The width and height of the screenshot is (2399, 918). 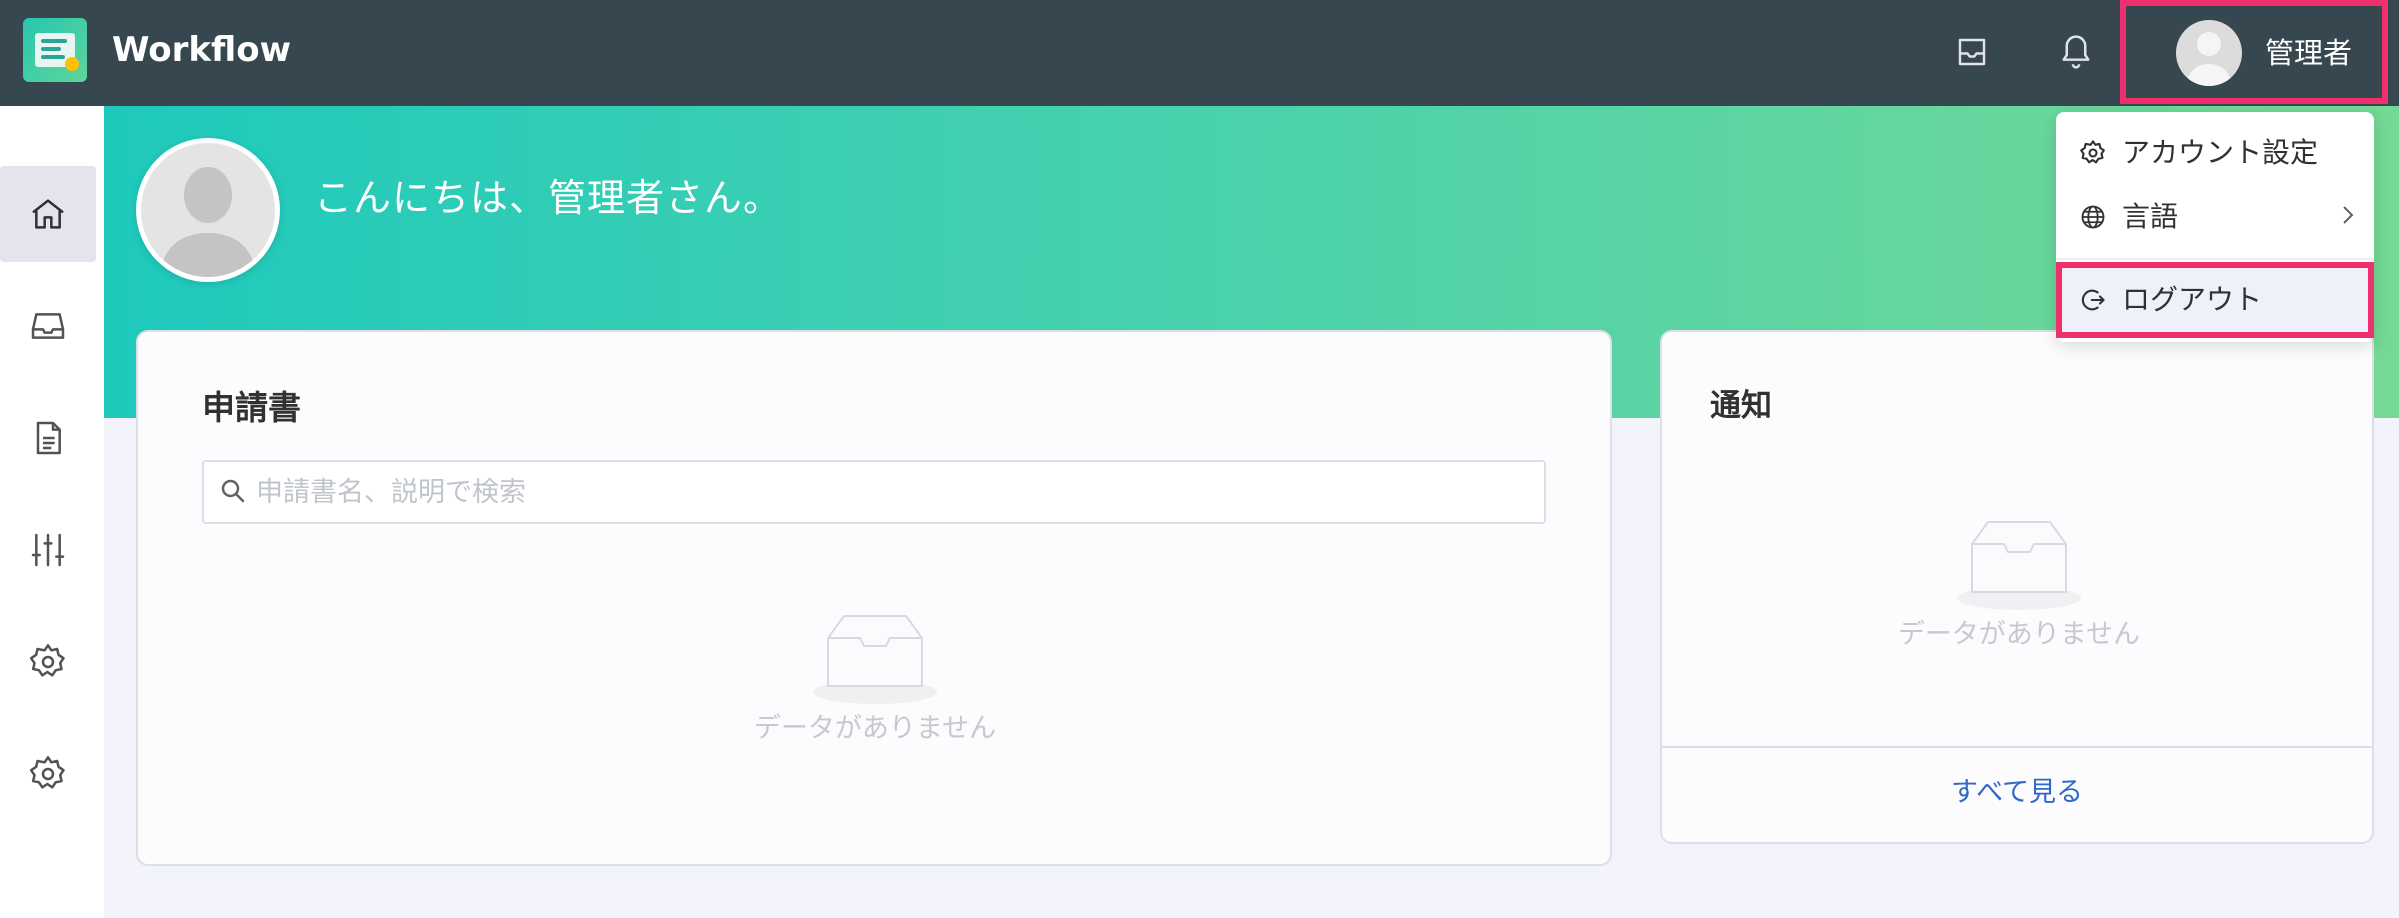 I want to click on user-dropdown-menu: アカウント設定 言語 ログアウト, so click(x=2215, y=227).